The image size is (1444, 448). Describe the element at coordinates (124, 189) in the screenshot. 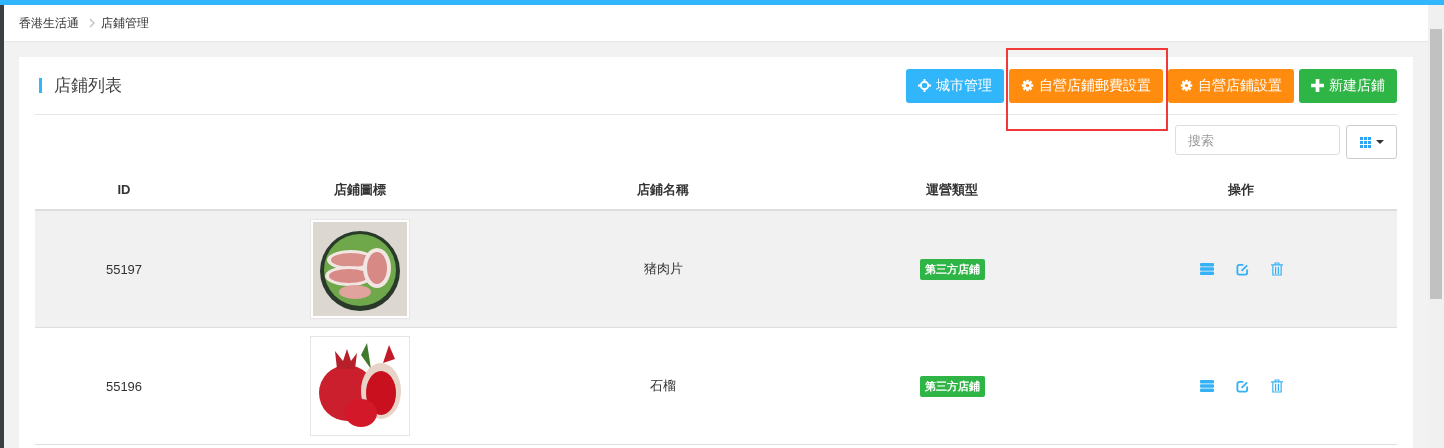

I see `column-header: ID` at that location.